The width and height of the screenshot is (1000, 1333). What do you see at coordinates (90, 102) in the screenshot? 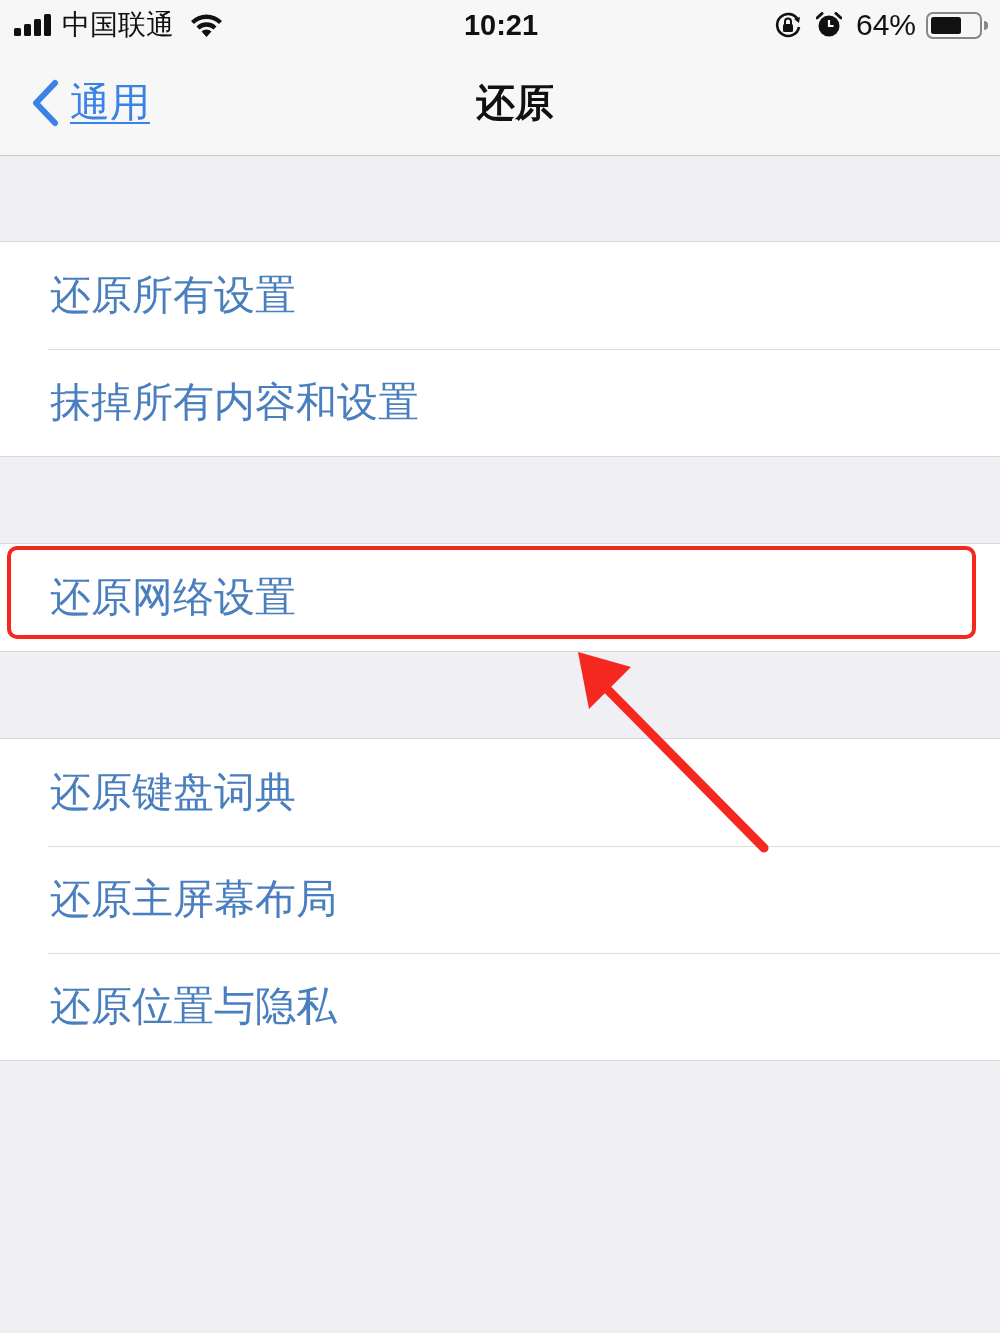
I see `back-button: 通用` at bounding box center [90, 102].